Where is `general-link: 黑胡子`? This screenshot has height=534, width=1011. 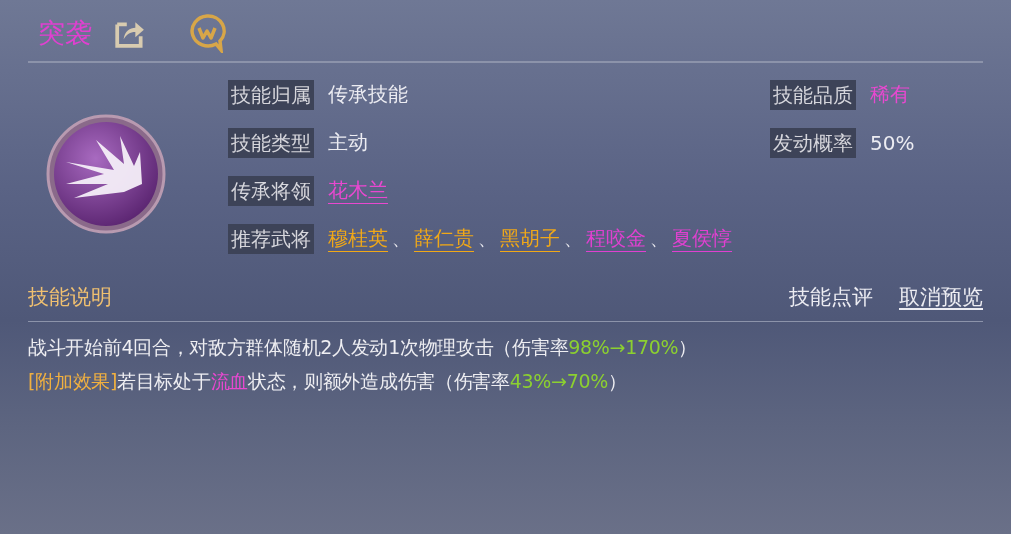
general-link: 黑胡子 is located at coordinates (530, 238).